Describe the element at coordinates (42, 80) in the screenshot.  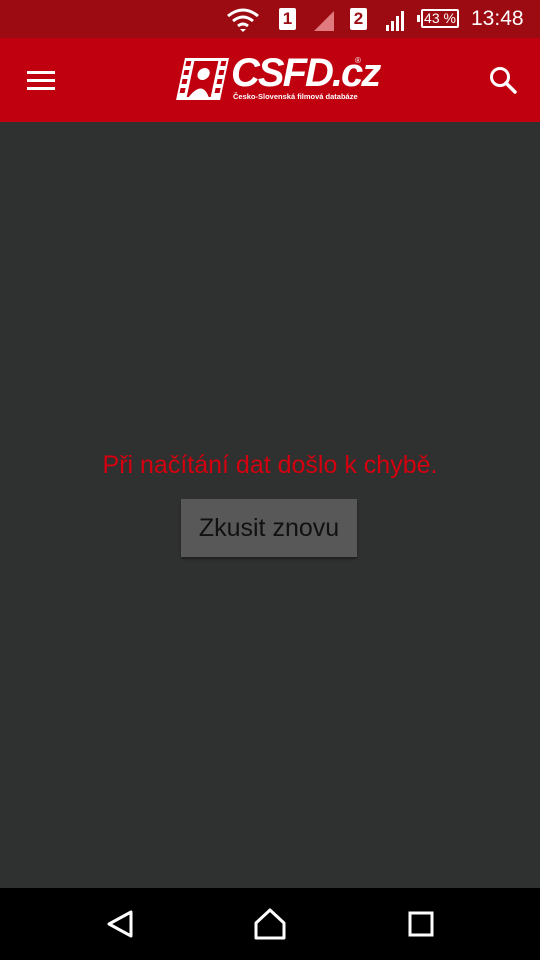
I see `hamburger-menu-icon` at that location.